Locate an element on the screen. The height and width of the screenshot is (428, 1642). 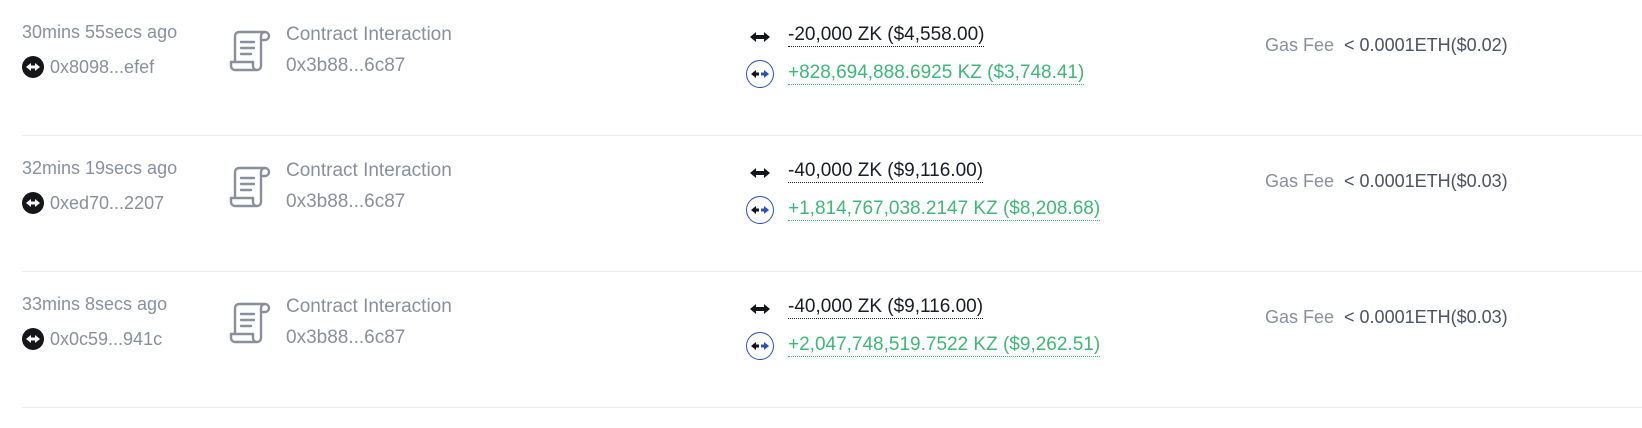
sender-address-link: 0x0c59...941c is located at coordinates (92, 339).